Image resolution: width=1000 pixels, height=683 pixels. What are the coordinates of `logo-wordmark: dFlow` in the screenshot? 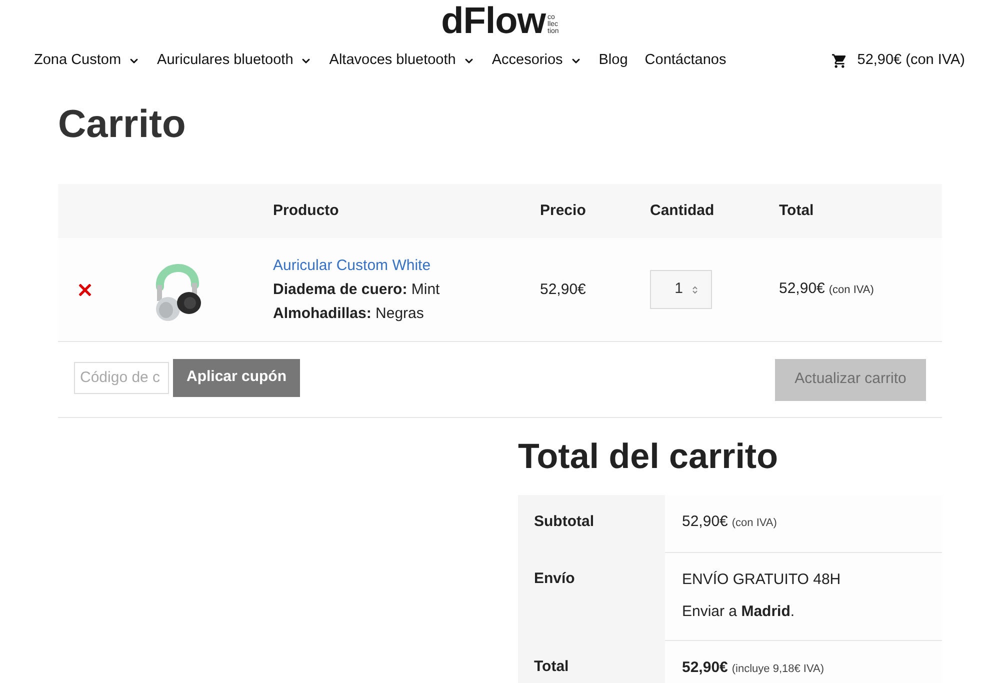 It's located at (493, 21).